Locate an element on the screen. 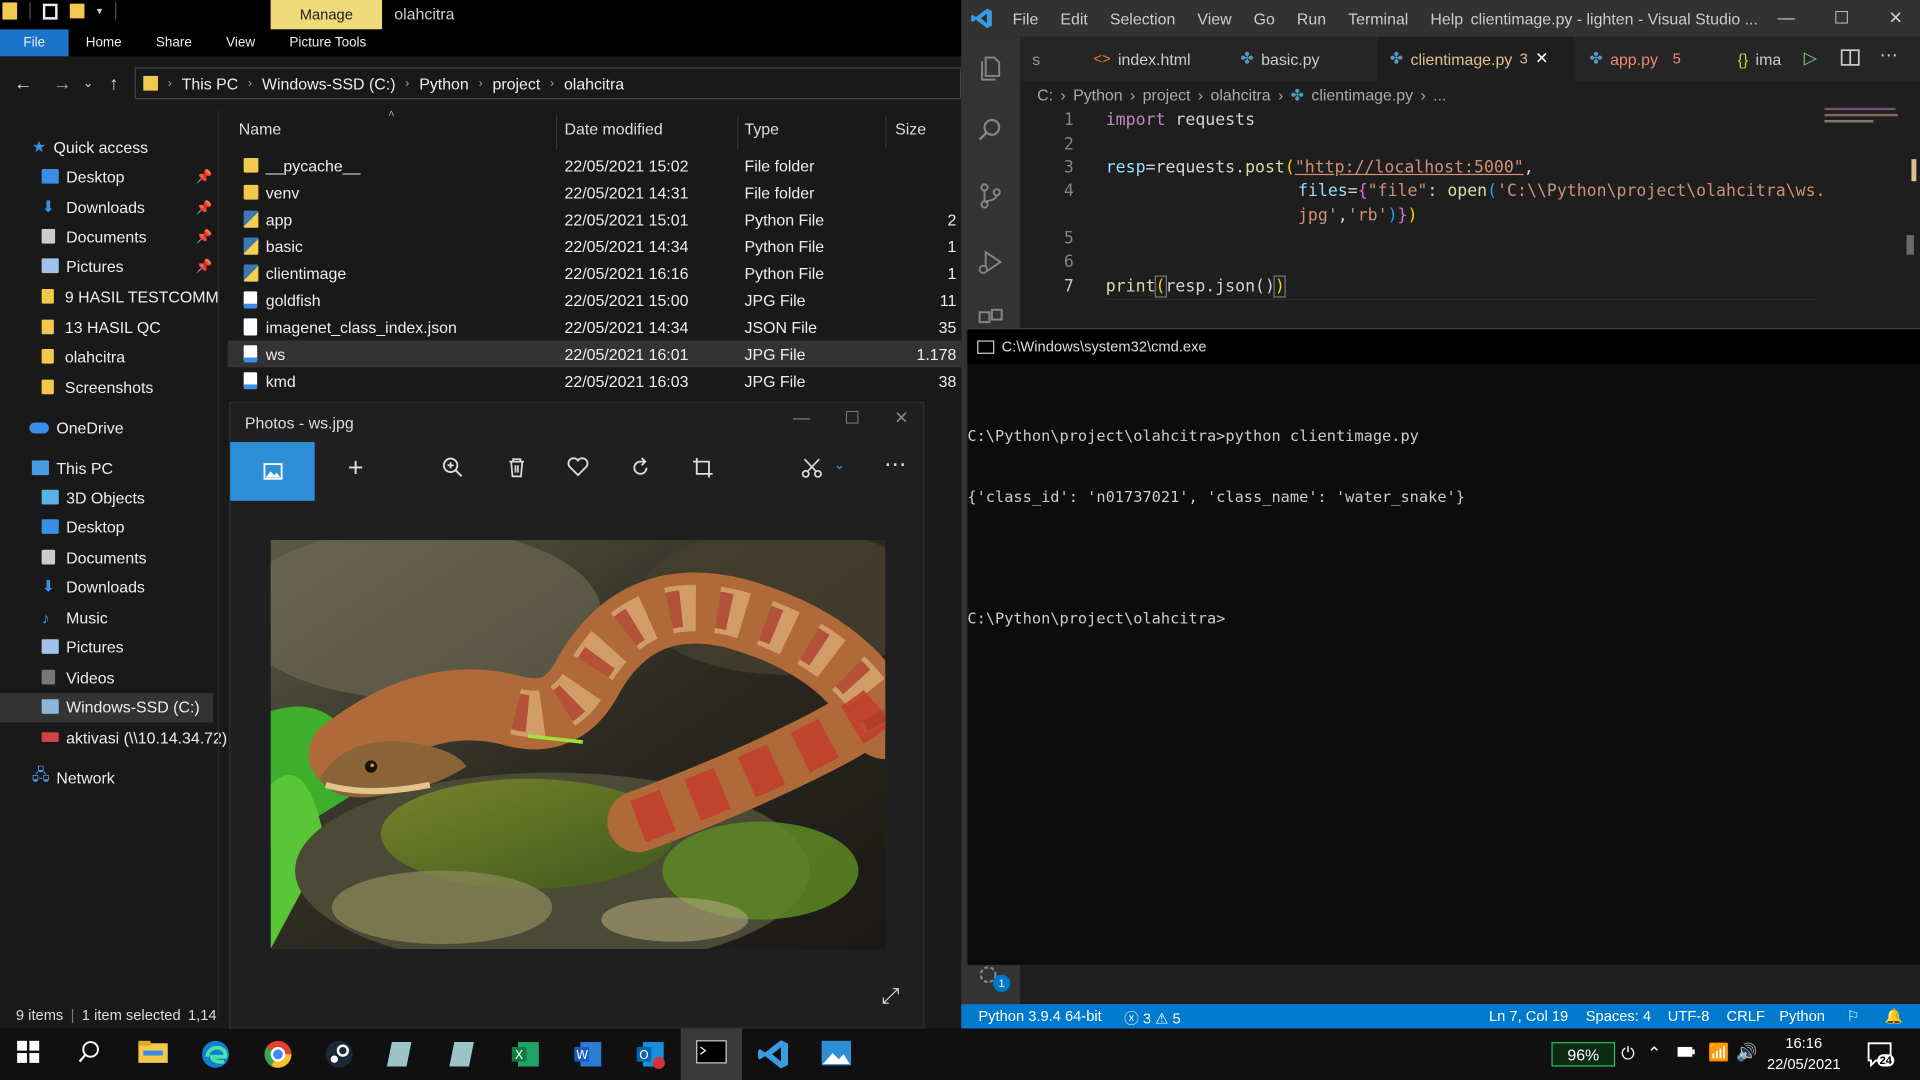 This screenshot has height=1080, width=1920. file-encoding: UTF-8 is located at coordinates (1689, 1016).